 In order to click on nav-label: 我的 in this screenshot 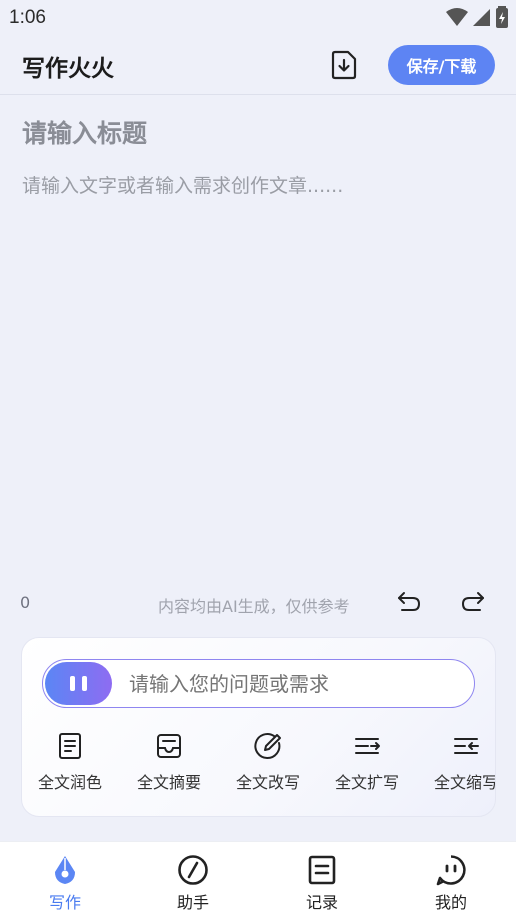, I will do `click(450, 902)`.